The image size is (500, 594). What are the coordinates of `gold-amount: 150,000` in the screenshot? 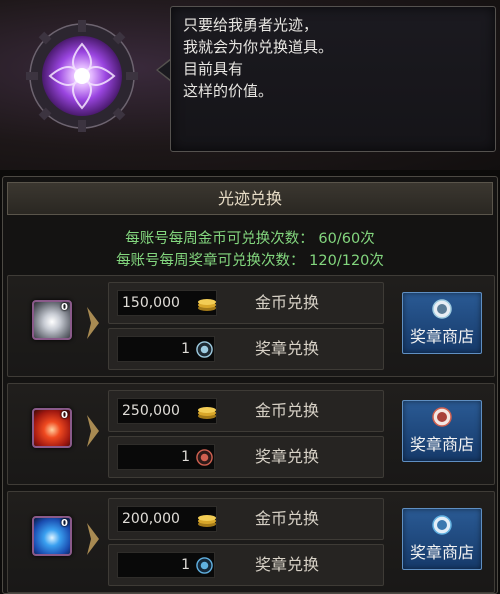 It's located at (167, 303).